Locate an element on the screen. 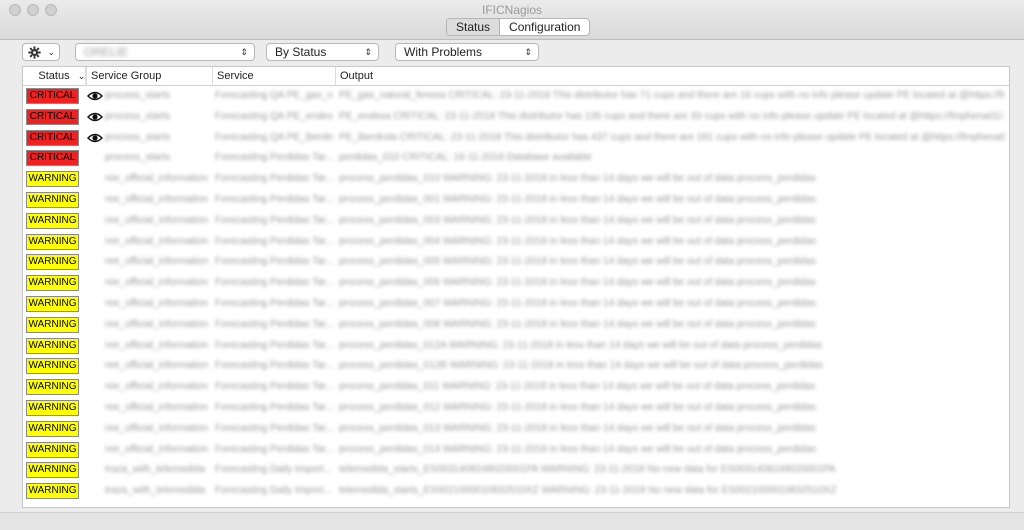 The width and height of the screenshot is (1024, 530). column-header-service-group: Service Group is located at coordinates (150, 76).